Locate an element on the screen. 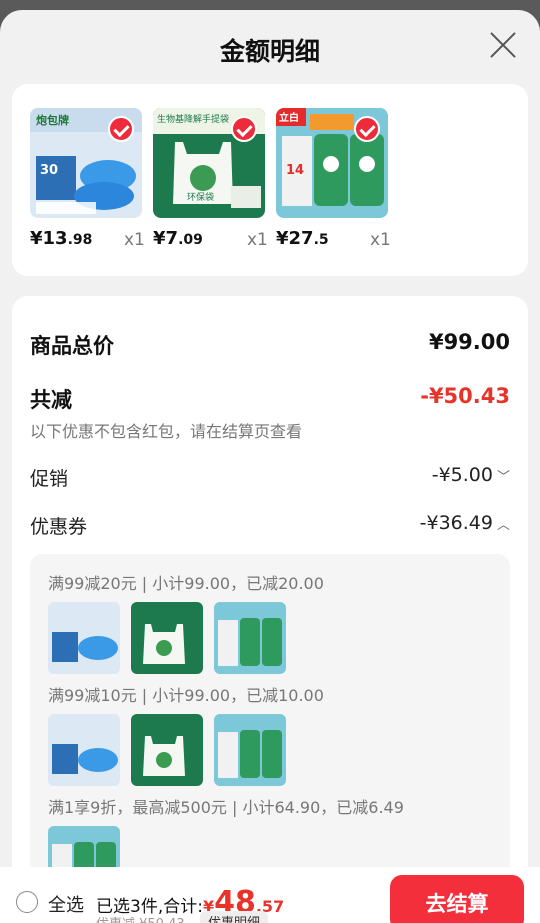 This screenshot has height=923, width=540. art-label: 炮包牌 is located at coordinates (52, 120).